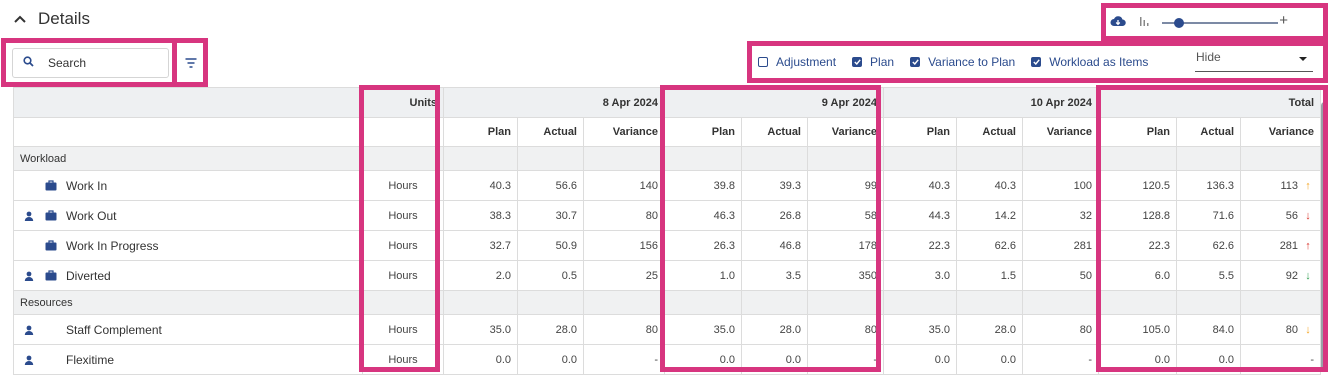 The height and width of the screenshot is (375, 1335). What do you see at coordinates (103, 63) in the screenshot?
I see `search-input` at bounding box center [103, 63].